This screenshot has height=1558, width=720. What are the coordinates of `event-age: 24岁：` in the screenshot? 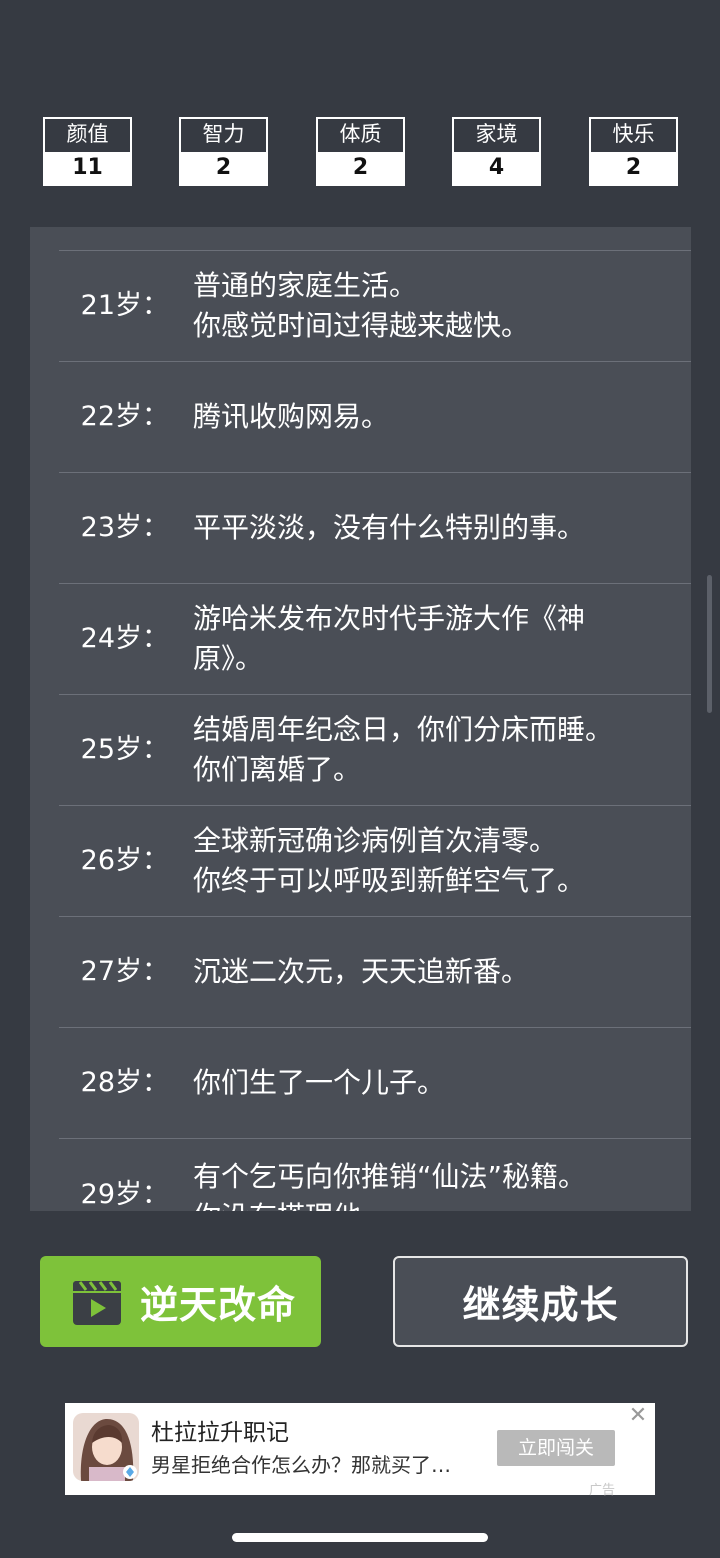 It's located at (124, 638).